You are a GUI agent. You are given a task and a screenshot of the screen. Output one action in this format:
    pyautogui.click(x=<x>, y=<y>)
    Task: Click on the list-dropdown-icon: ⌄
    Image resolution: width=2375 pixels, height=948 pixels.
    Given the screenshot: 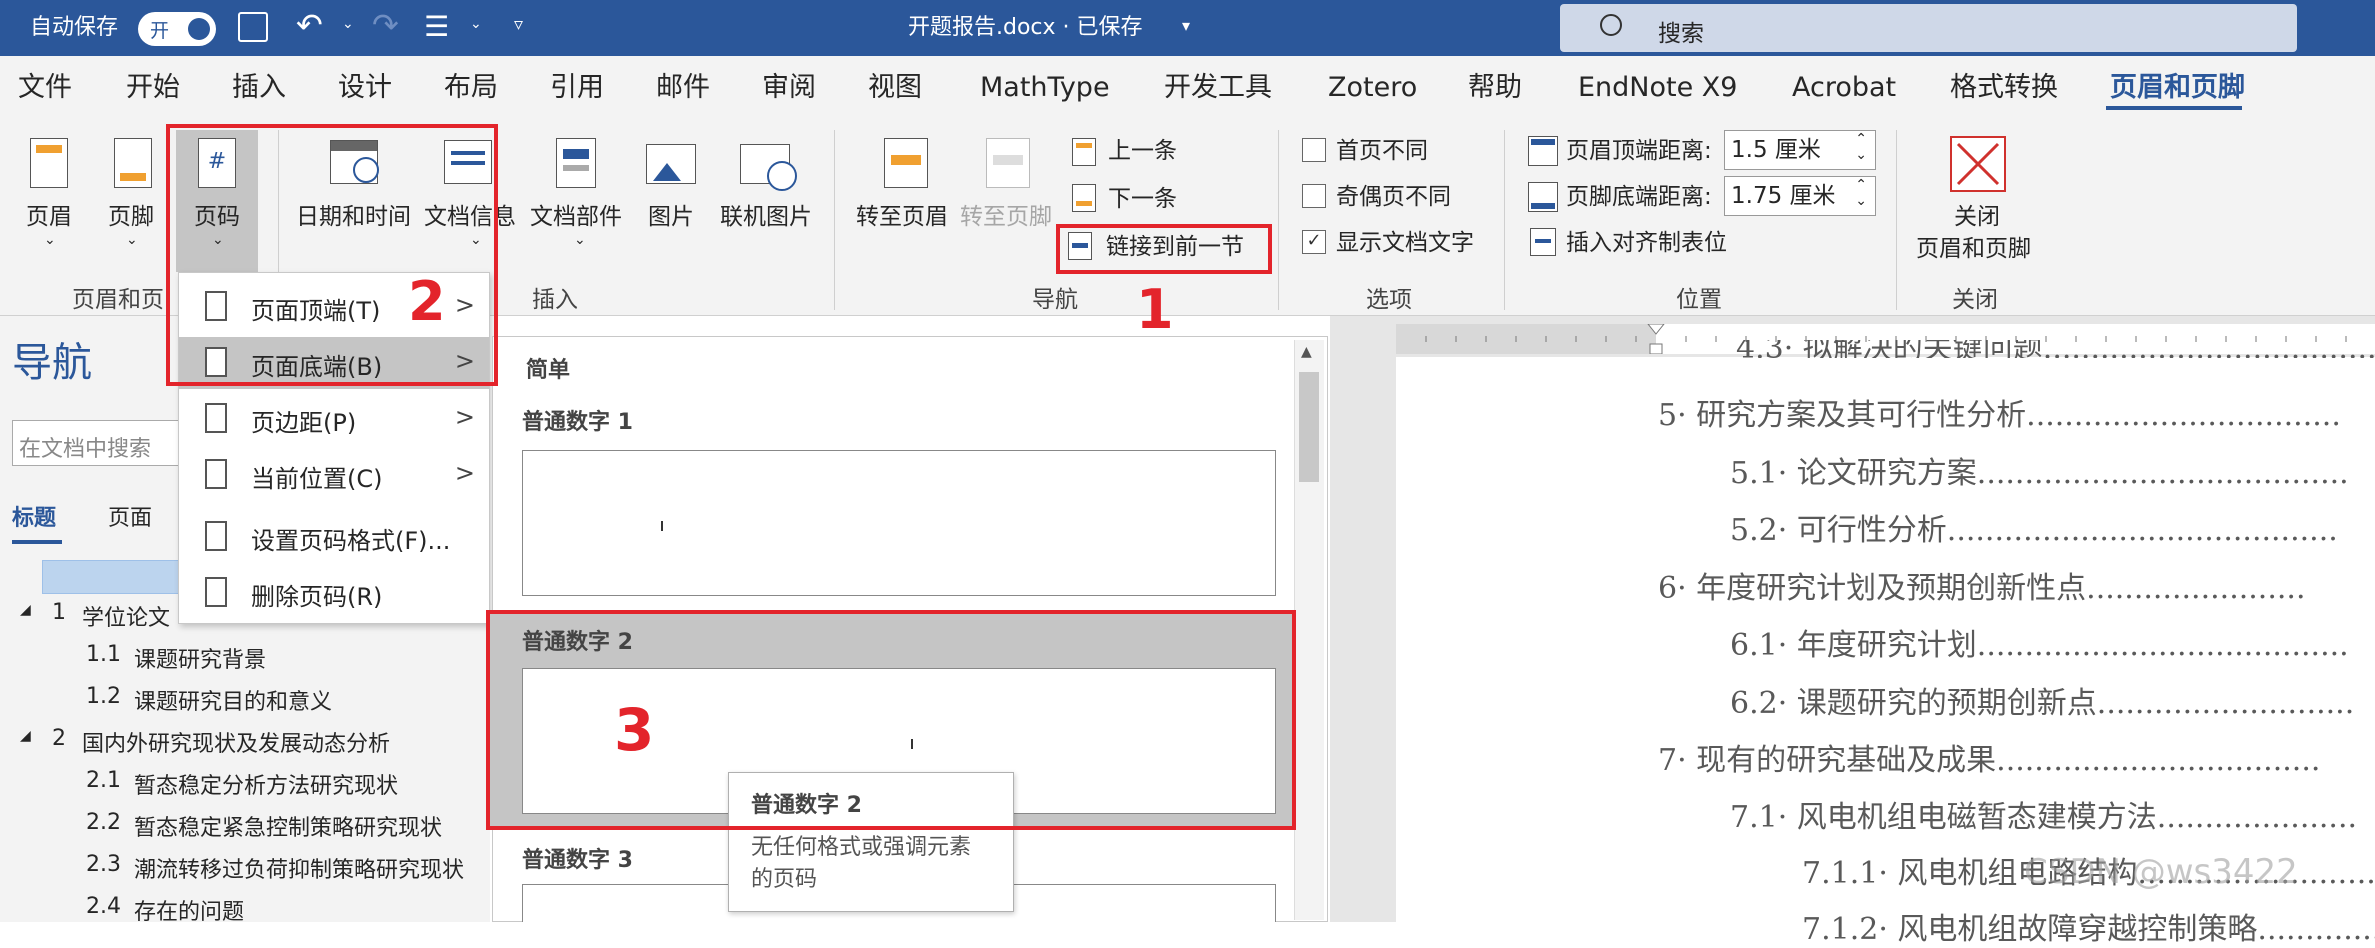 What is the action you would take?
    pyautogui.click(x=476, y=24)
    